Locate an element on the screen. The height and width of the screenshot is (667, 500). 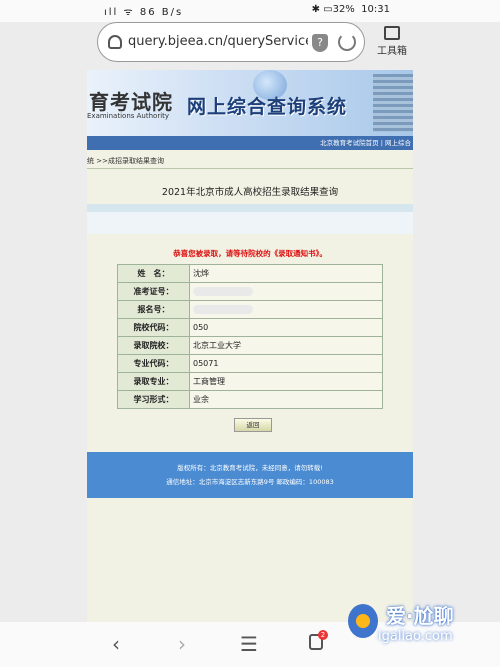
status-bar: ıll ᯤ 86 B/s ✱ ▭32% 10:31 is located at coordinates (250, 11).